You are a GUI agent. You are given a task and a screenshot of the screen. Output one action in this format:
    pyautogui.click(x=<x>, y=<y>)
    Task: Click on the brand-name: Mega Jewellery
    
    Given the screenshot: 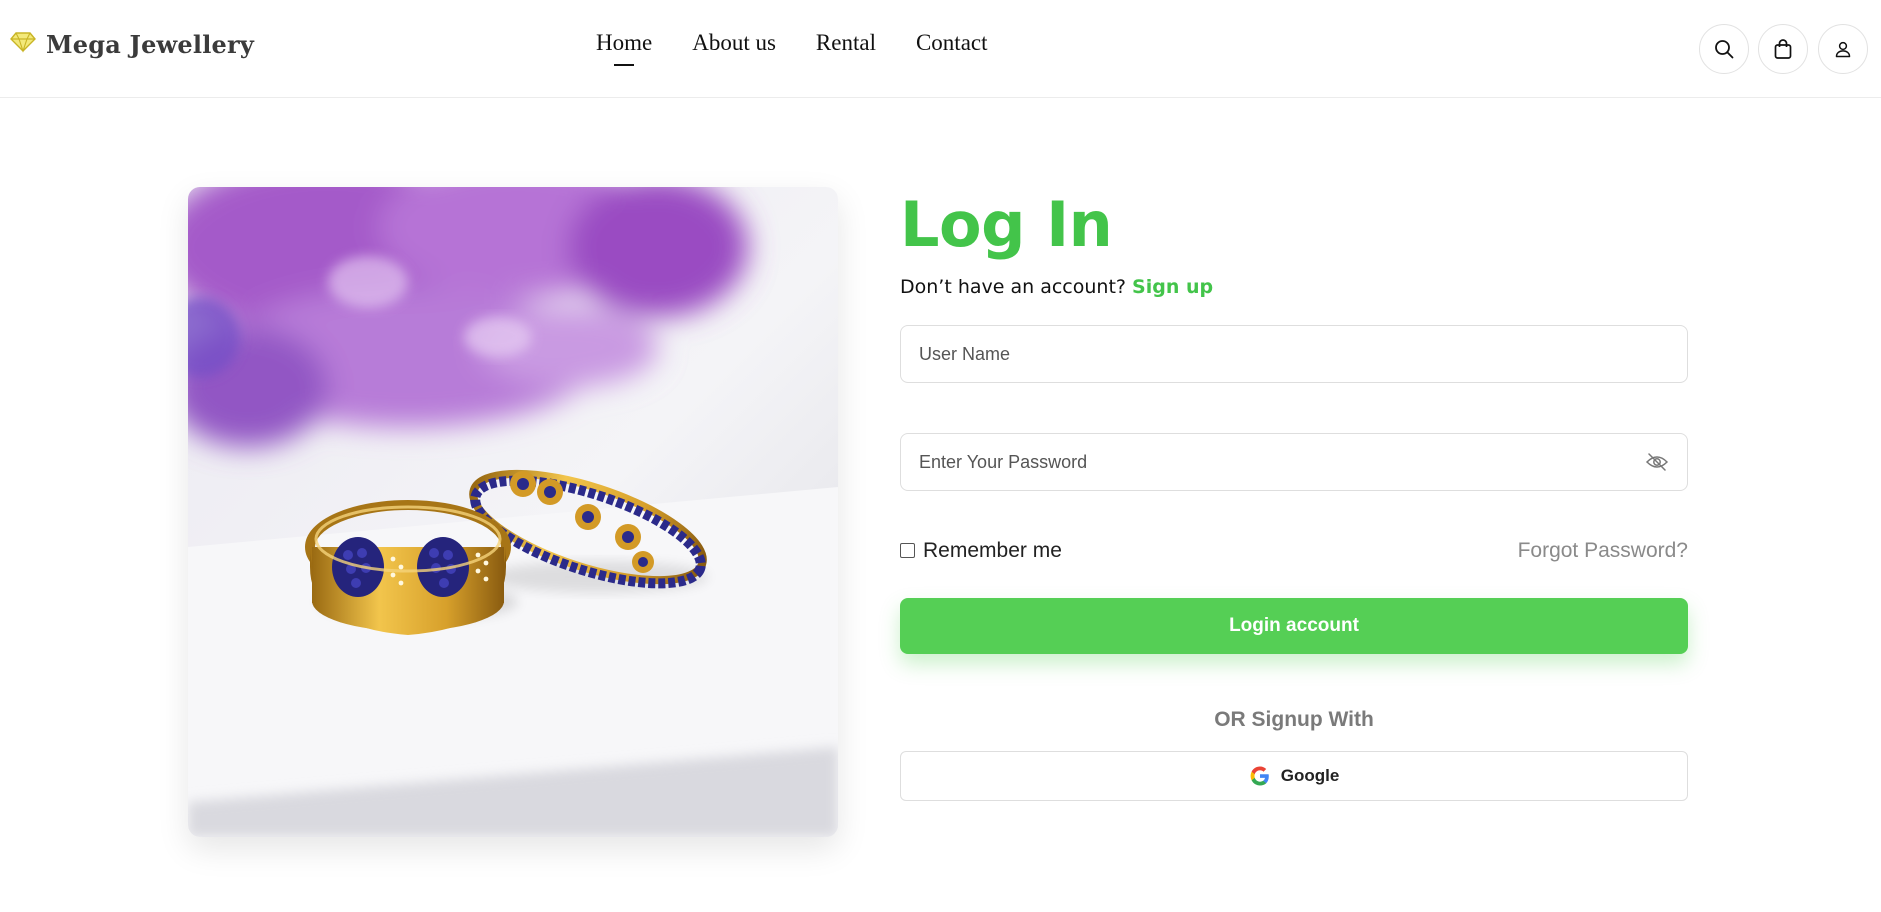 What is the action you would take?
    pyautogui.click(x=150, y=44)
    